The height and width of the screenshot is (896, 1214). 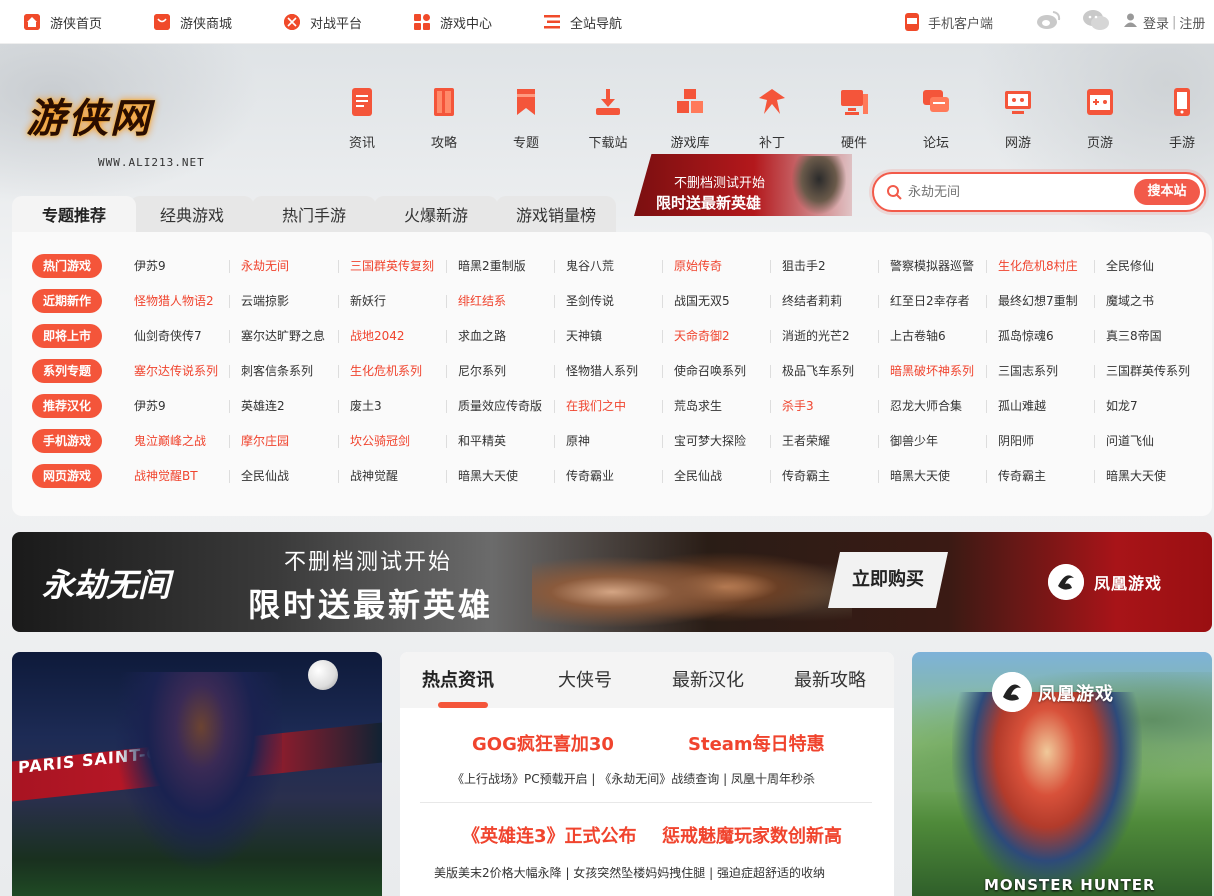 I want to click on topic-link: 绯红结系, so click(x=482, y=301).